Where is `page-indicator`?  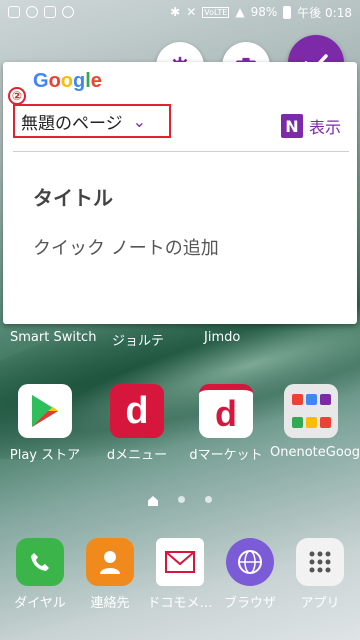
page-indicator is located at coordinates (180, 501).